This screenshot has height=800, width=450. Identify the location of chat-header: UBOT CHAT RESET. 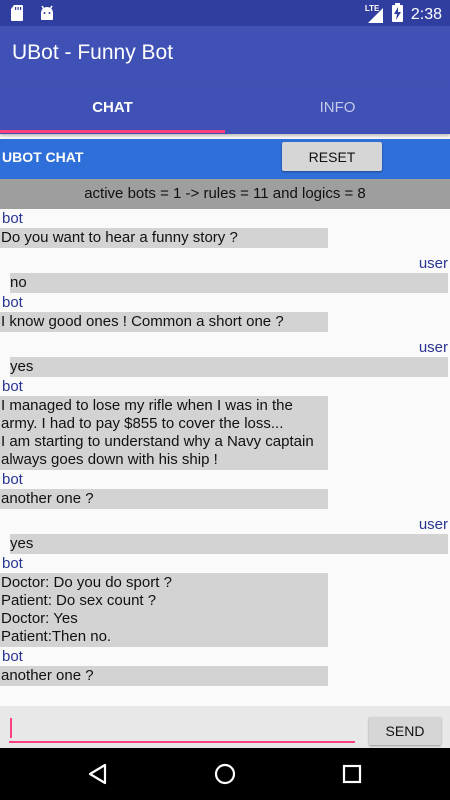
(225, 159).